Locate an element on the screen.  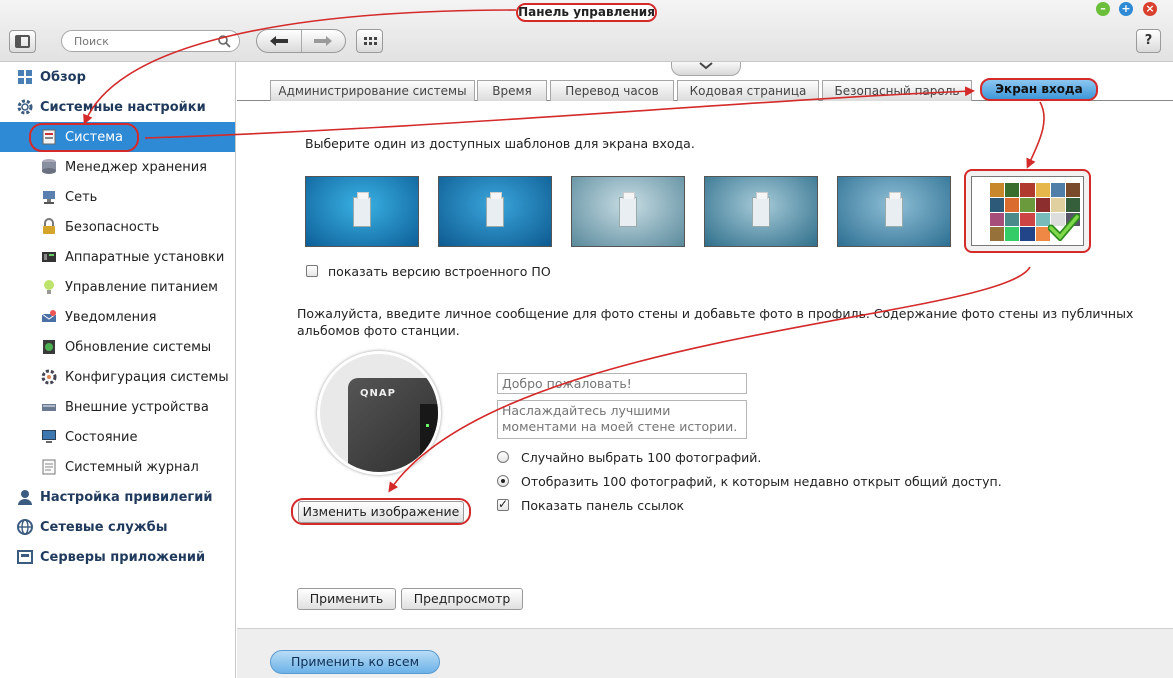
minimize-button: – is located at coordinates (1103, 9).